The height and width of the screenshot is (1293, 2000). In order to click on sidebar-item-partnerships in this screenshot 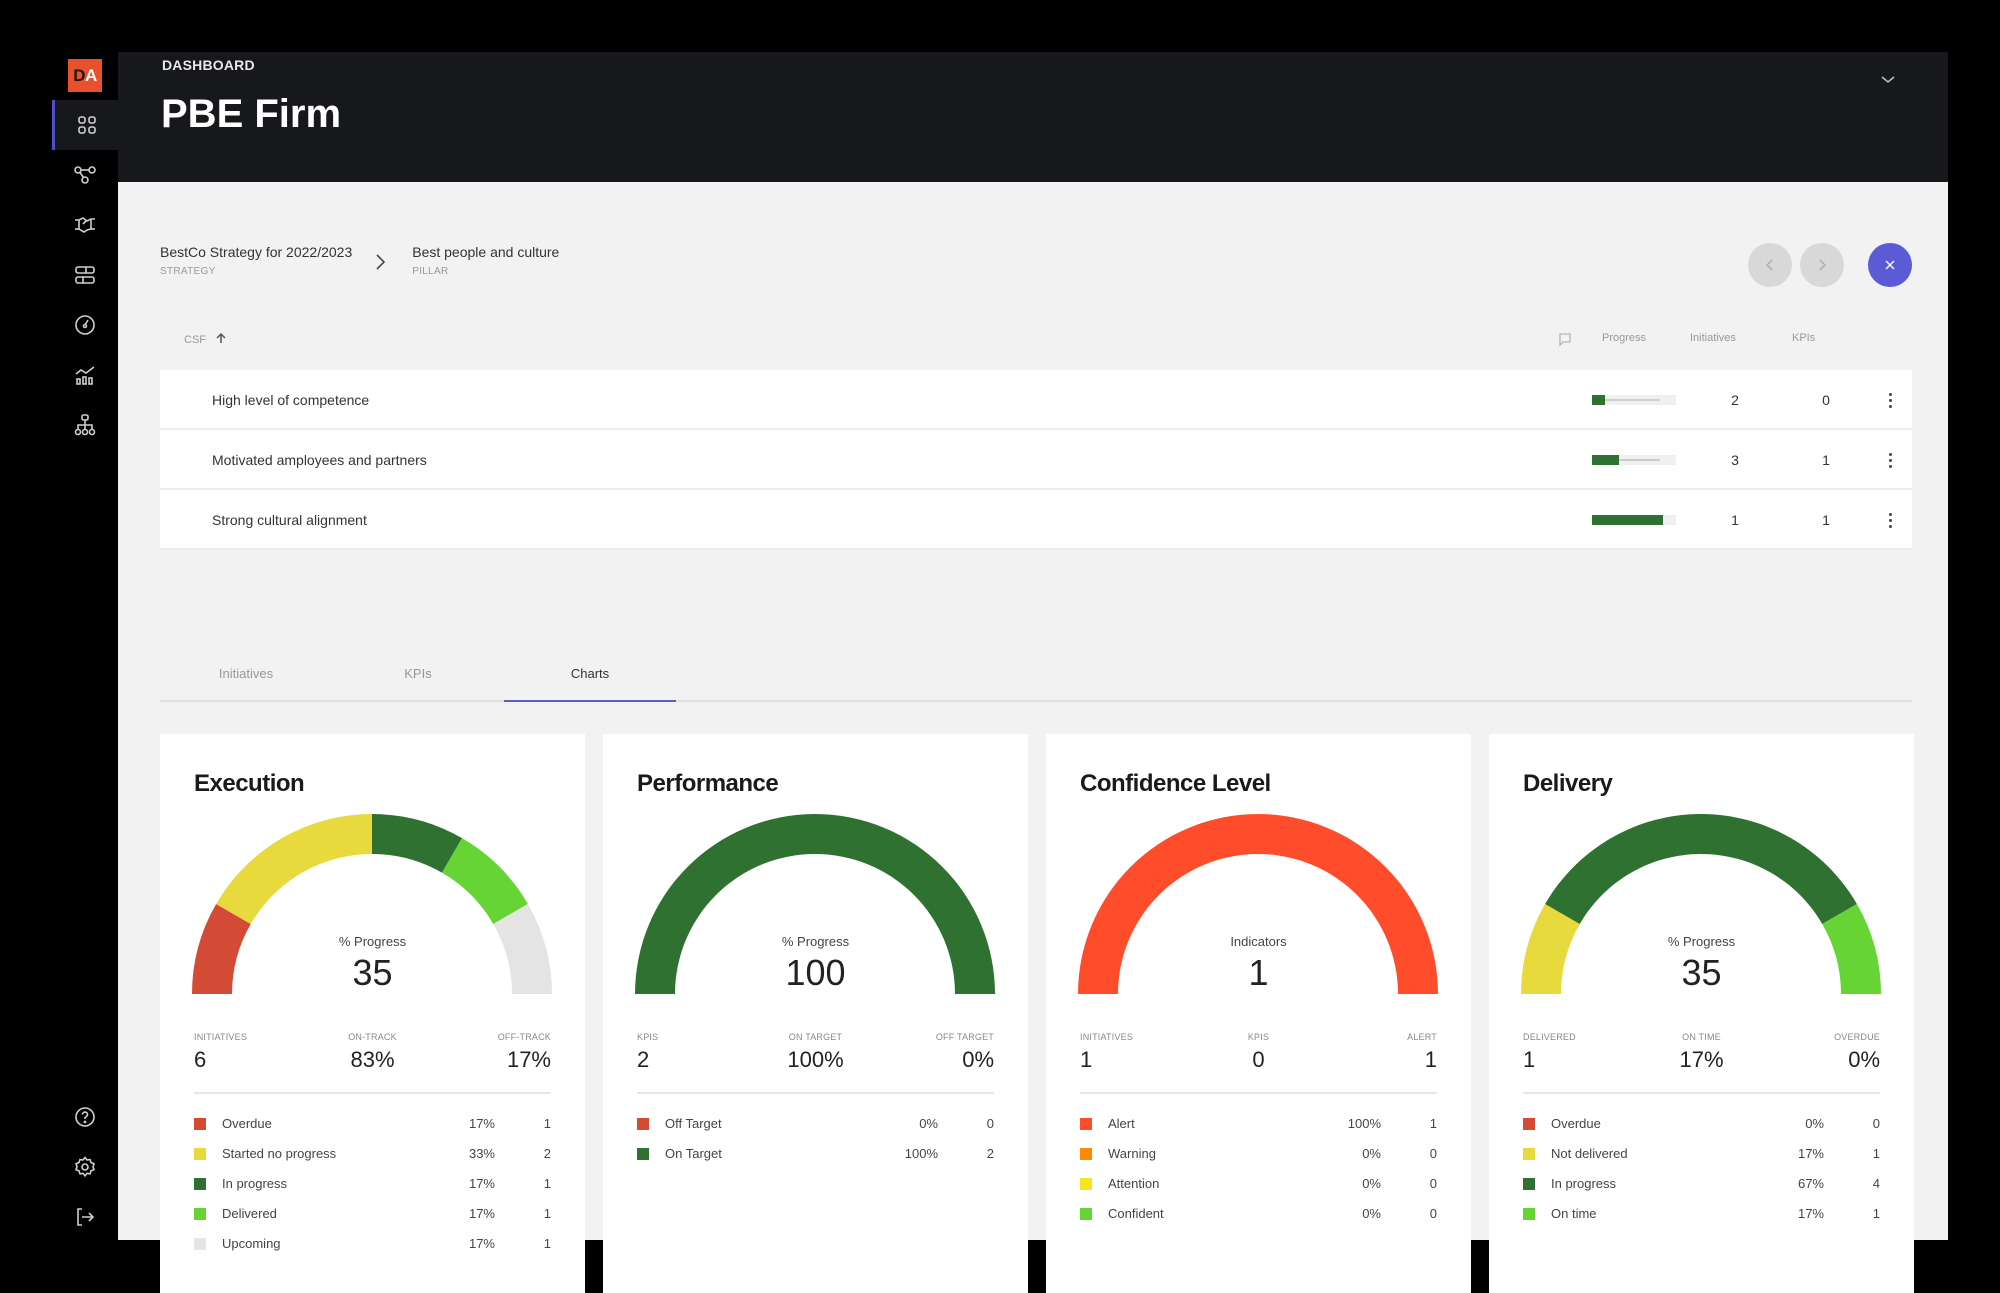, I will do `click(85, 225)`.